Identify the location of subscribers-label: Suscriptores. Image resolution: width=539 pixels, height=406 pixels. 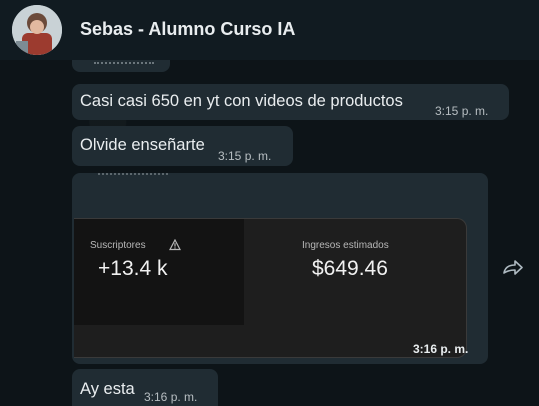
(118, 245).